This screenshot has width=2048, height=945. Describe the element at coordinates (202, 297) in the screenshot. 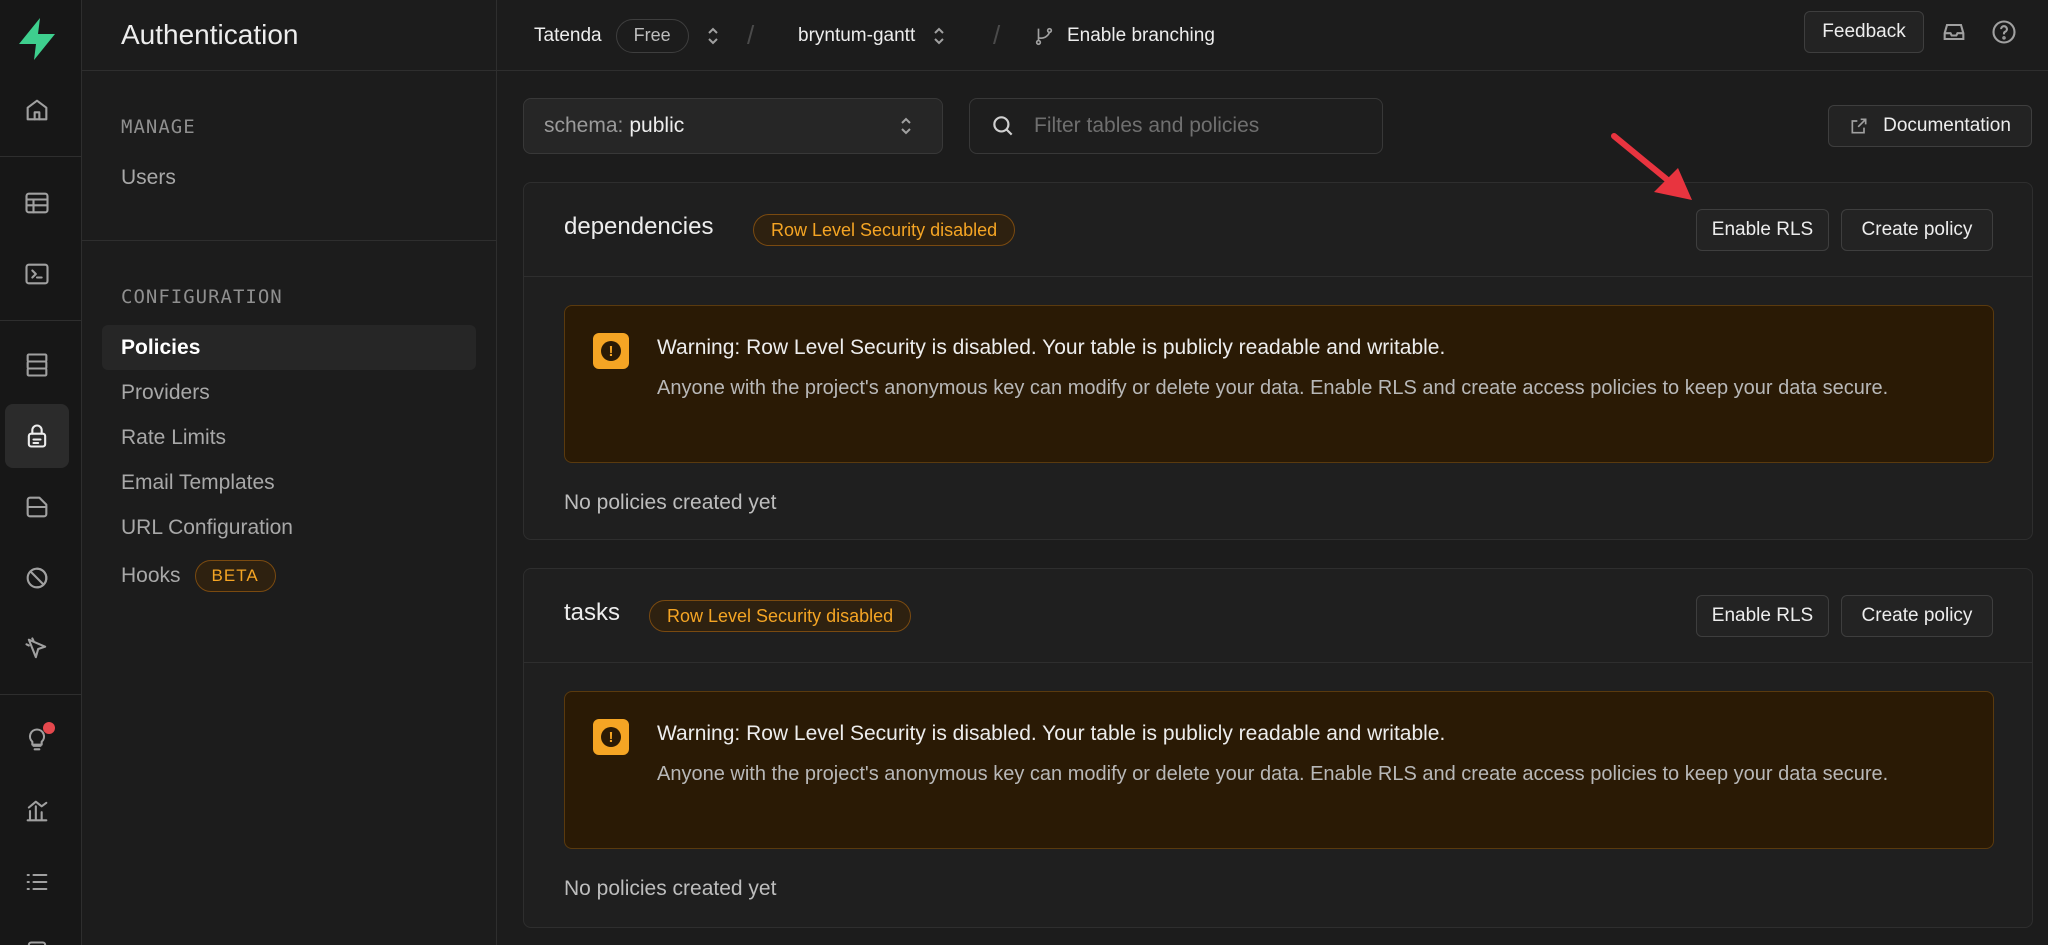

I see `configuration-group-label: CONFIGURATION` at that location.